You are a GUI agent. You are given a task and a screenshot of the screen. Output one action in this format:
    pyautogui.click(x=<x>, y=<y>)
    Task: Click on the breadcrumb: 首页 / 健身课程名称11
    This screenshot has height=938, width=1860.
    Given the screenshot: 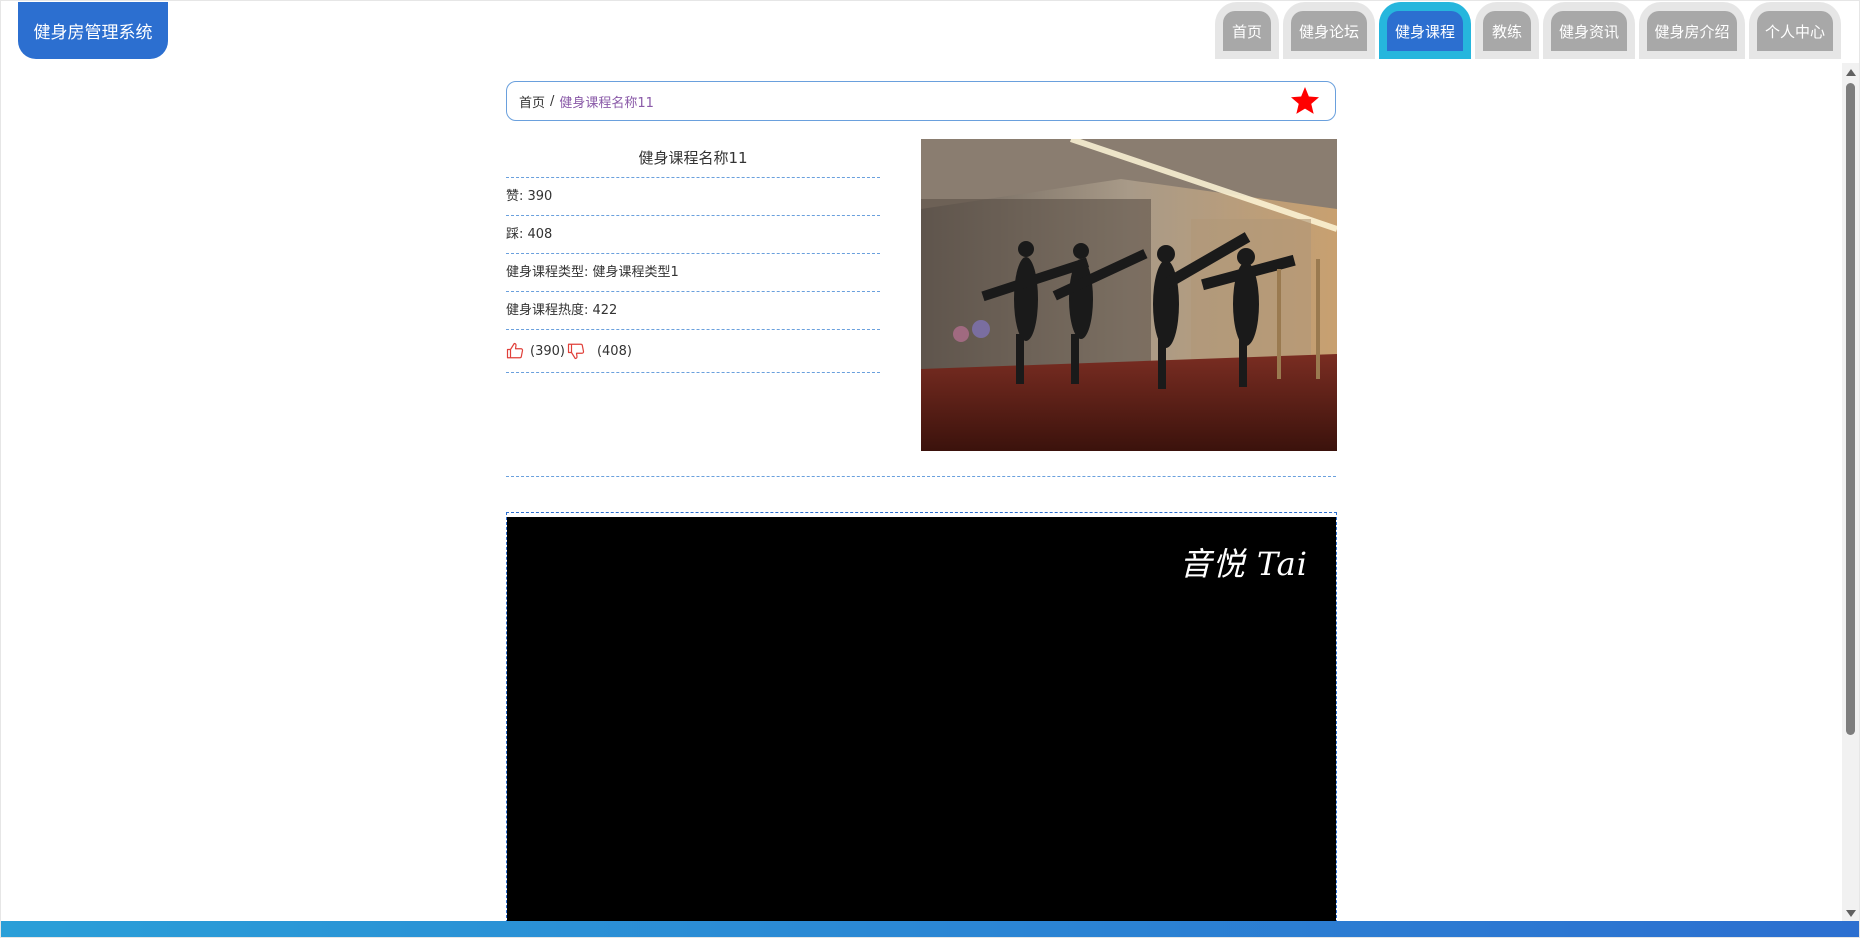 What is the action you would take?
    pyautogui.click(x=921, y=101)
    